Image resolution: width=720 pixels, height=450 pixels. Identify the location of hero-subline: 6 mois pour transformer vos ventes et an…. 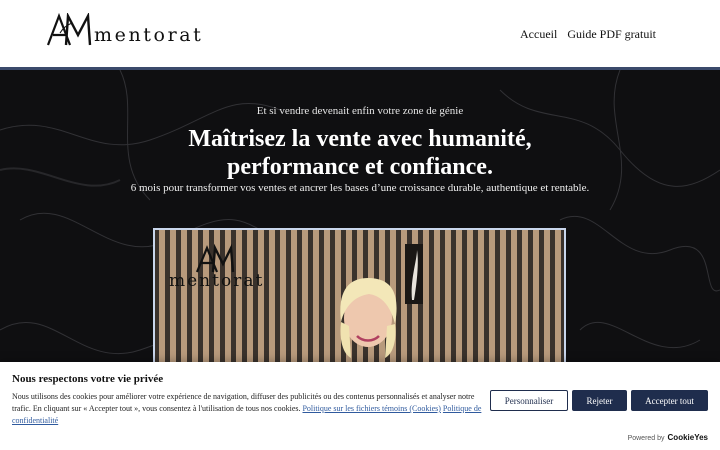
(360, 188).